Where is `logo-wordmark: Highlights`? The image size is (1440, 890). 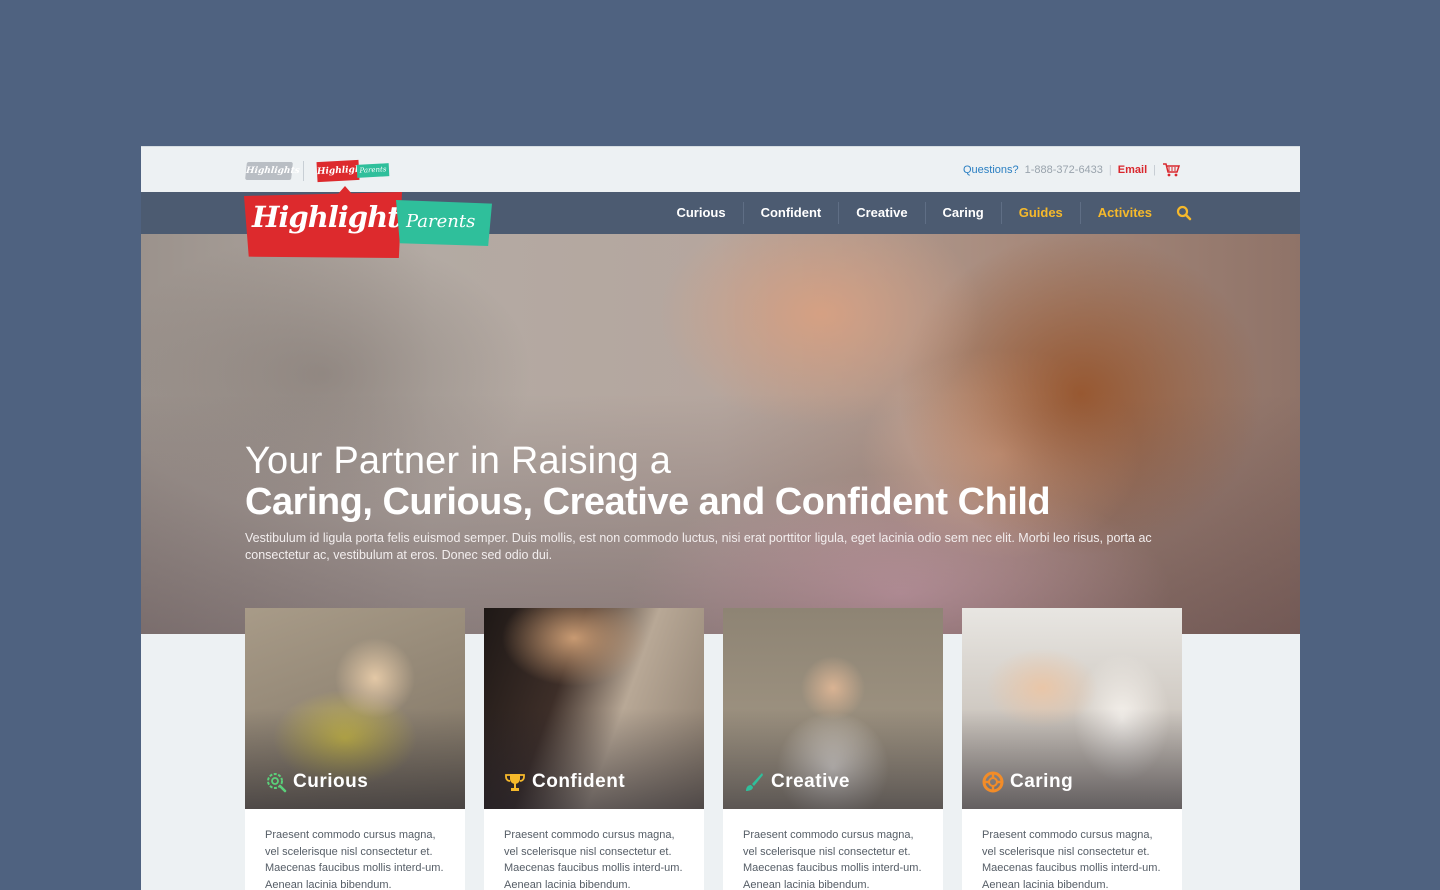 logo-wordmark: Highlights is located at coordinates (333, 217).